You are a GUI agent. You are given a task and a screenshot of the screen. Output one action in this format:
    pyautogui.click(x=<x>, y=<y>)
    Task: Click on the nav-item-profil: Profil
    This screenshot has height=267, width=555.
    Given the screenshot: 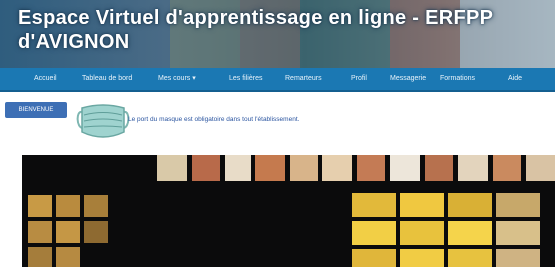 What is the action you would take?
    pyautogui.click(x=359, y=79)
    